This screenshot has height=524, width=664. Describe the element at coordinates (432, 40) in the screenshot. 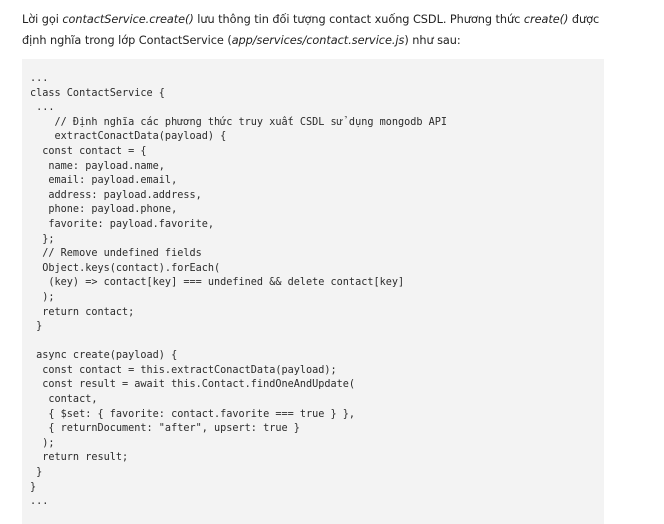

I see `intro-text-4: ) như sau:` at that location.